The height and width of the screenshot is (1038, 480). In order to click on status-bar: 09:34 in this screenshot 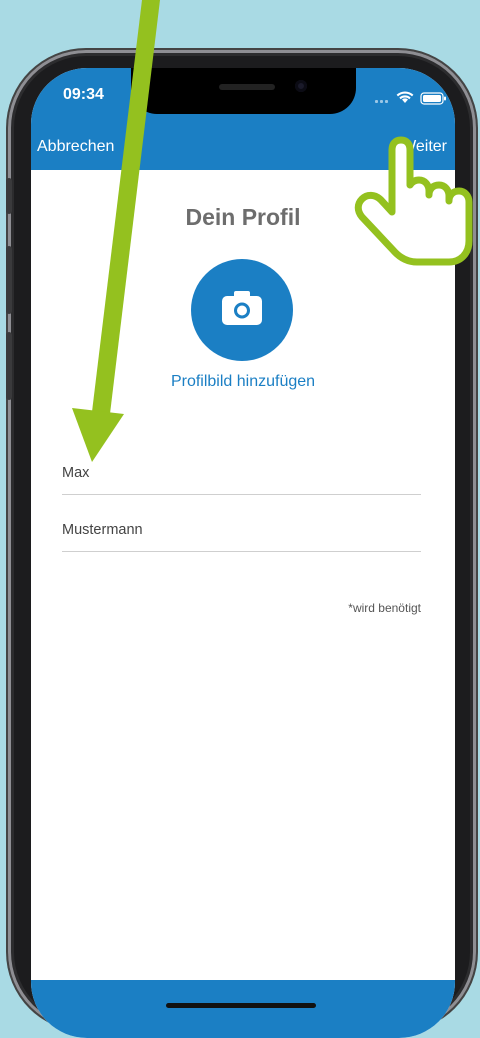, I will do `click(243, 97)`.